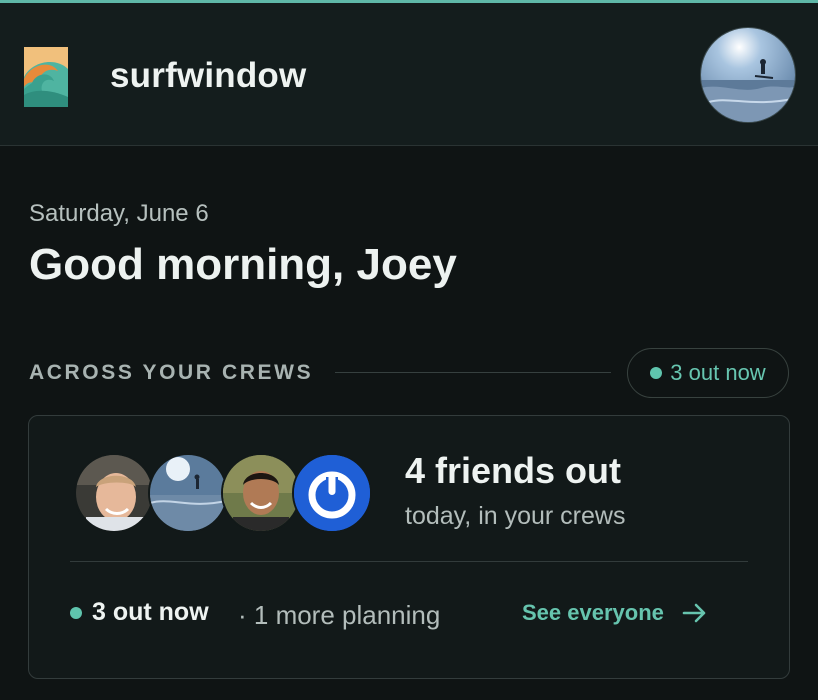 The height and width of the screenshot is (700, 818). Describe the element at coordinates (46, 77) in the screenshot. I see `wave-logo-icon` at that location.